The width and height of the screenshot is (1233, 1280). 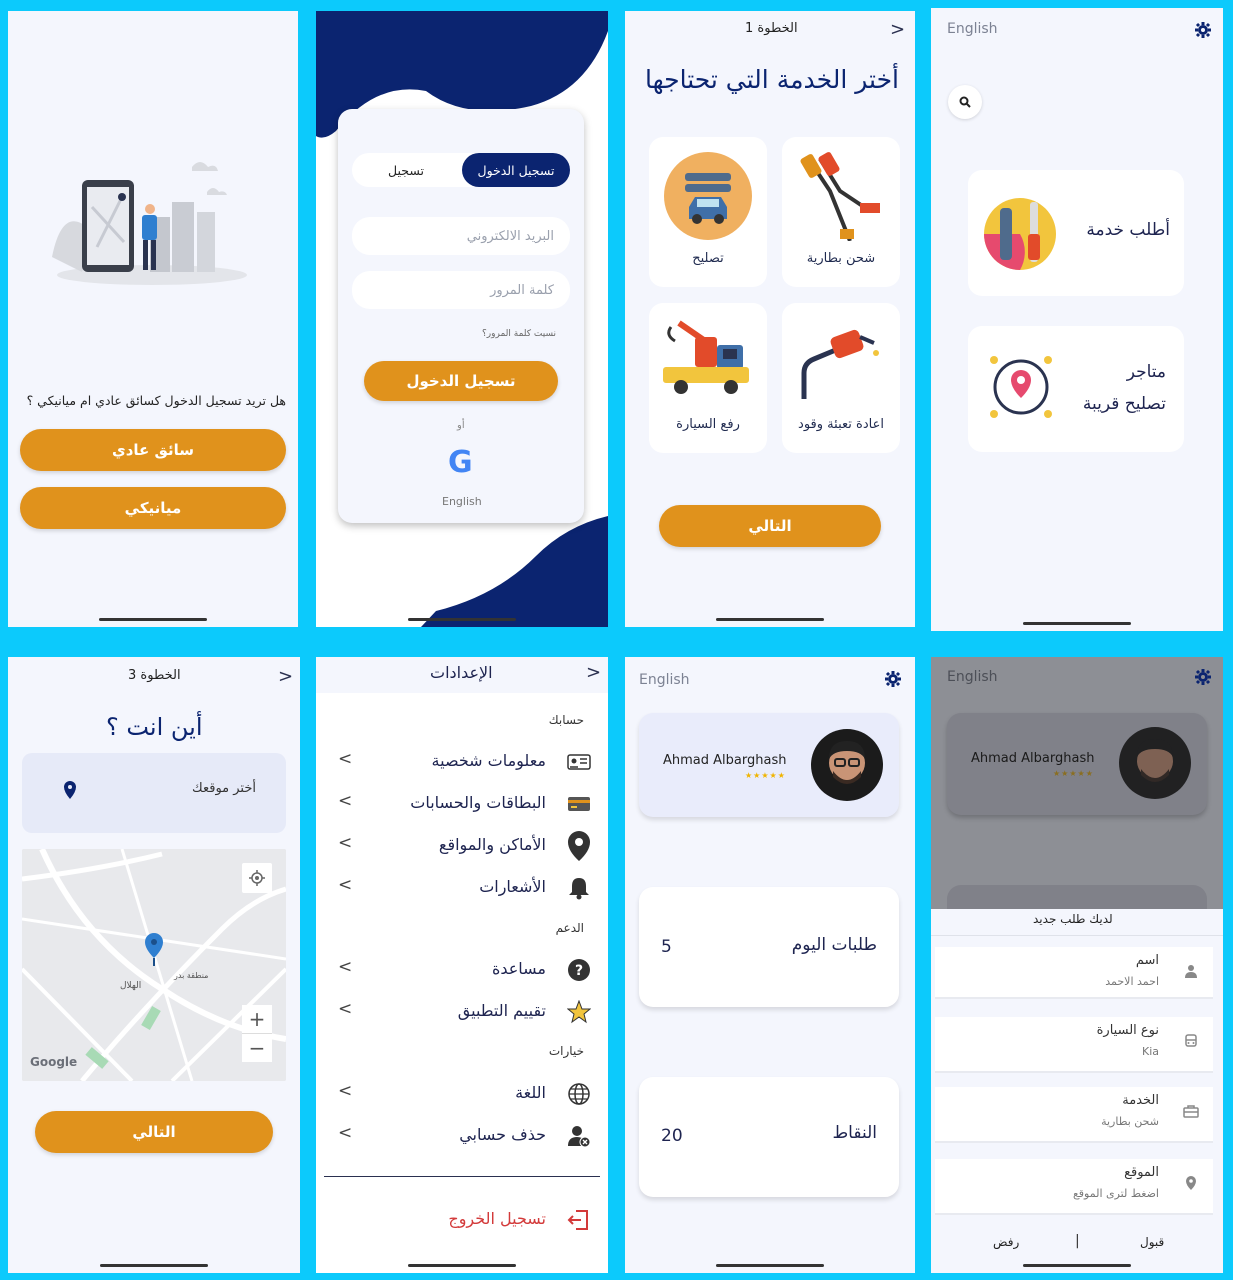 What do you see at coordinates (579, 1012) in the screenshot?
I see `star-icon` at bounding box center [579, 1012].